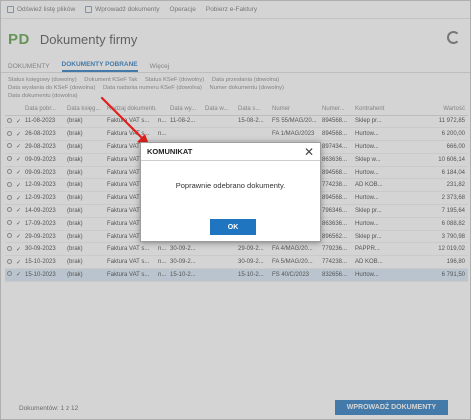 The width and height of the screenshot is (471, 420). What do you see at coordinates (230, 185) in the screenshot?
I see `dialog-message: Poprawnie odebrano dokumenty.` at bounding box center [230, 185].